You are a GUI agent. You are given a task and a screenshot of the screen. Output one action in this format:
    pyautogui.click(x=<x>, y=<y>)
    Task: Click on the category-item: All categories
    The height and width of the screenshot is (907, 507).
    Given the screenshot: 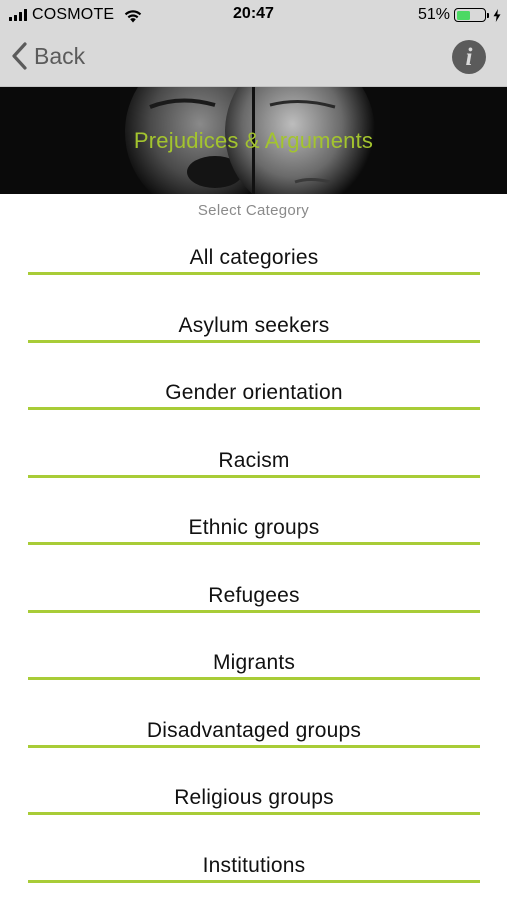 What is the action you would take?
    pyautogui.click(x=254, y=266)
    